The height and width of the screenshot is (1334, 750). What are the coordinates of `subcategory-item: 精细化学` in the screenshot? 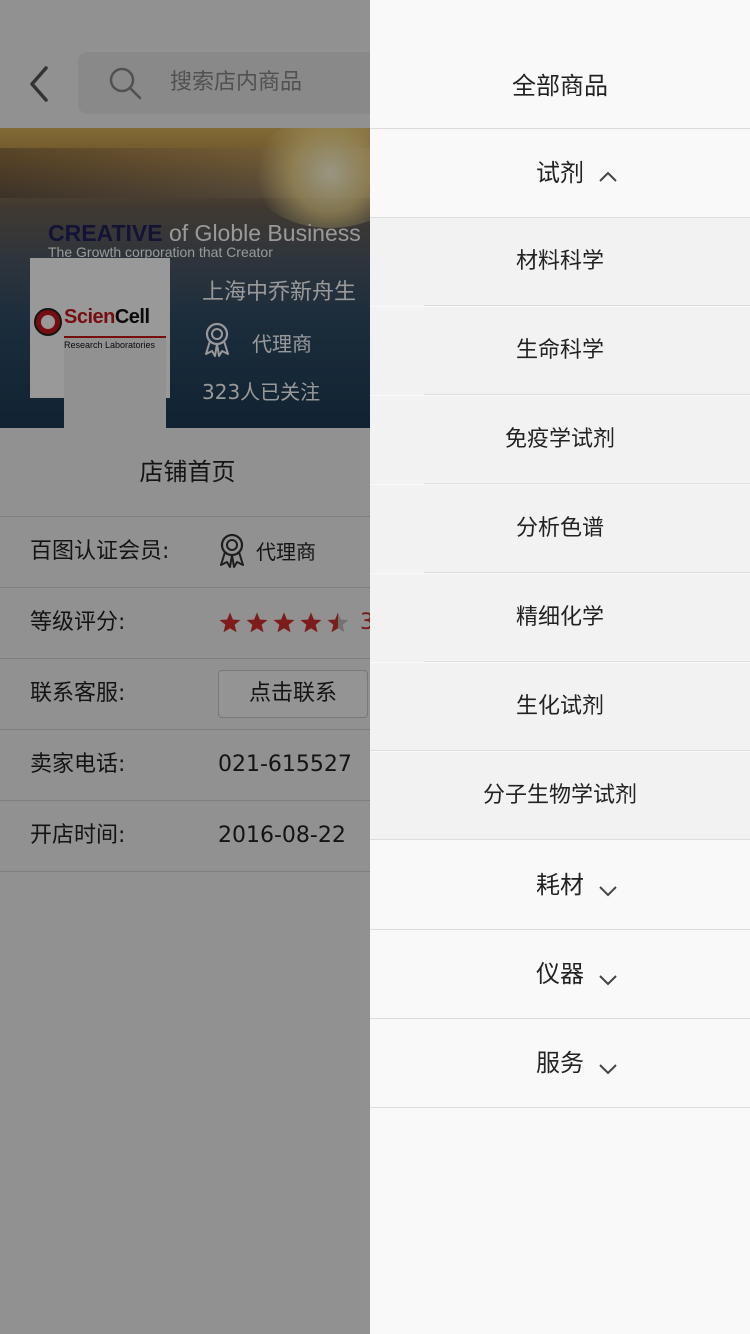 It's located at (560, 618).